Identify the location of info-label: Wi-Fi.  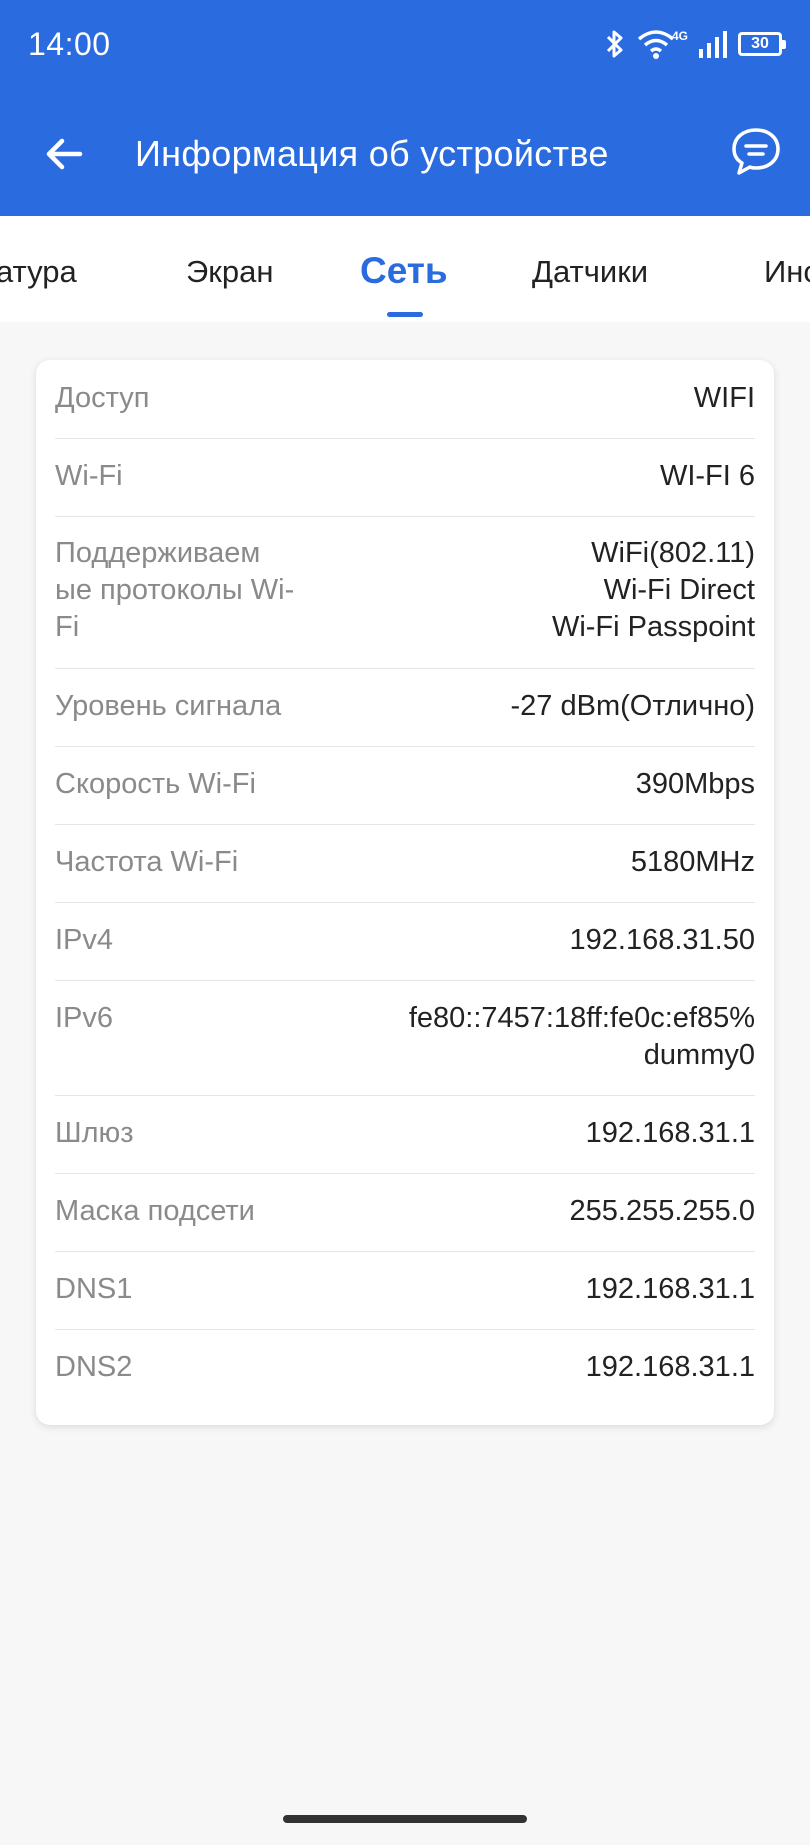
(89, 476).